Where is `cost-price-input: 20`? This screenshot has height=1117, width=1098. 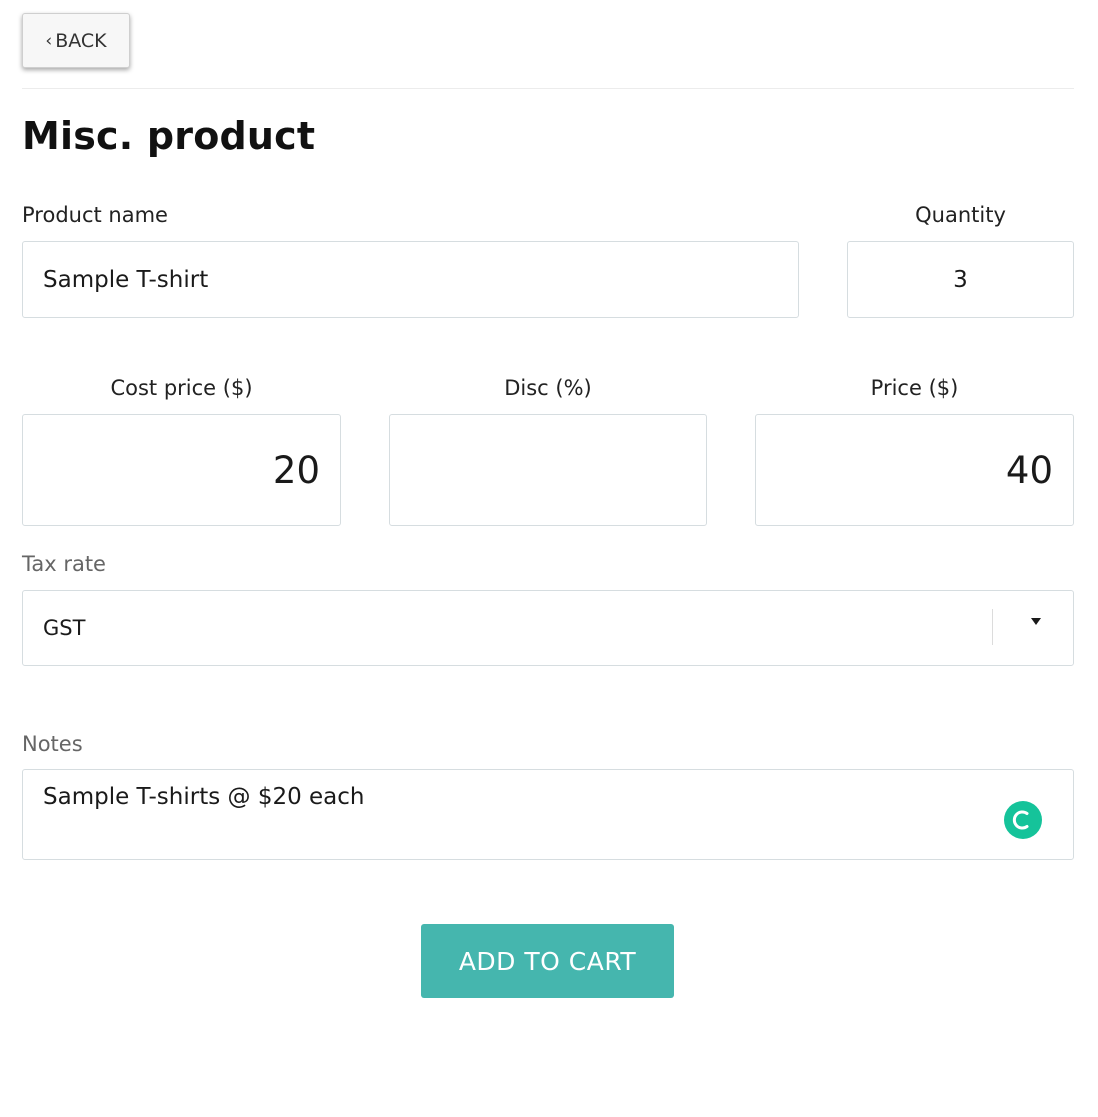
cost-price-input: 20 is located at coordinates (181, 470).